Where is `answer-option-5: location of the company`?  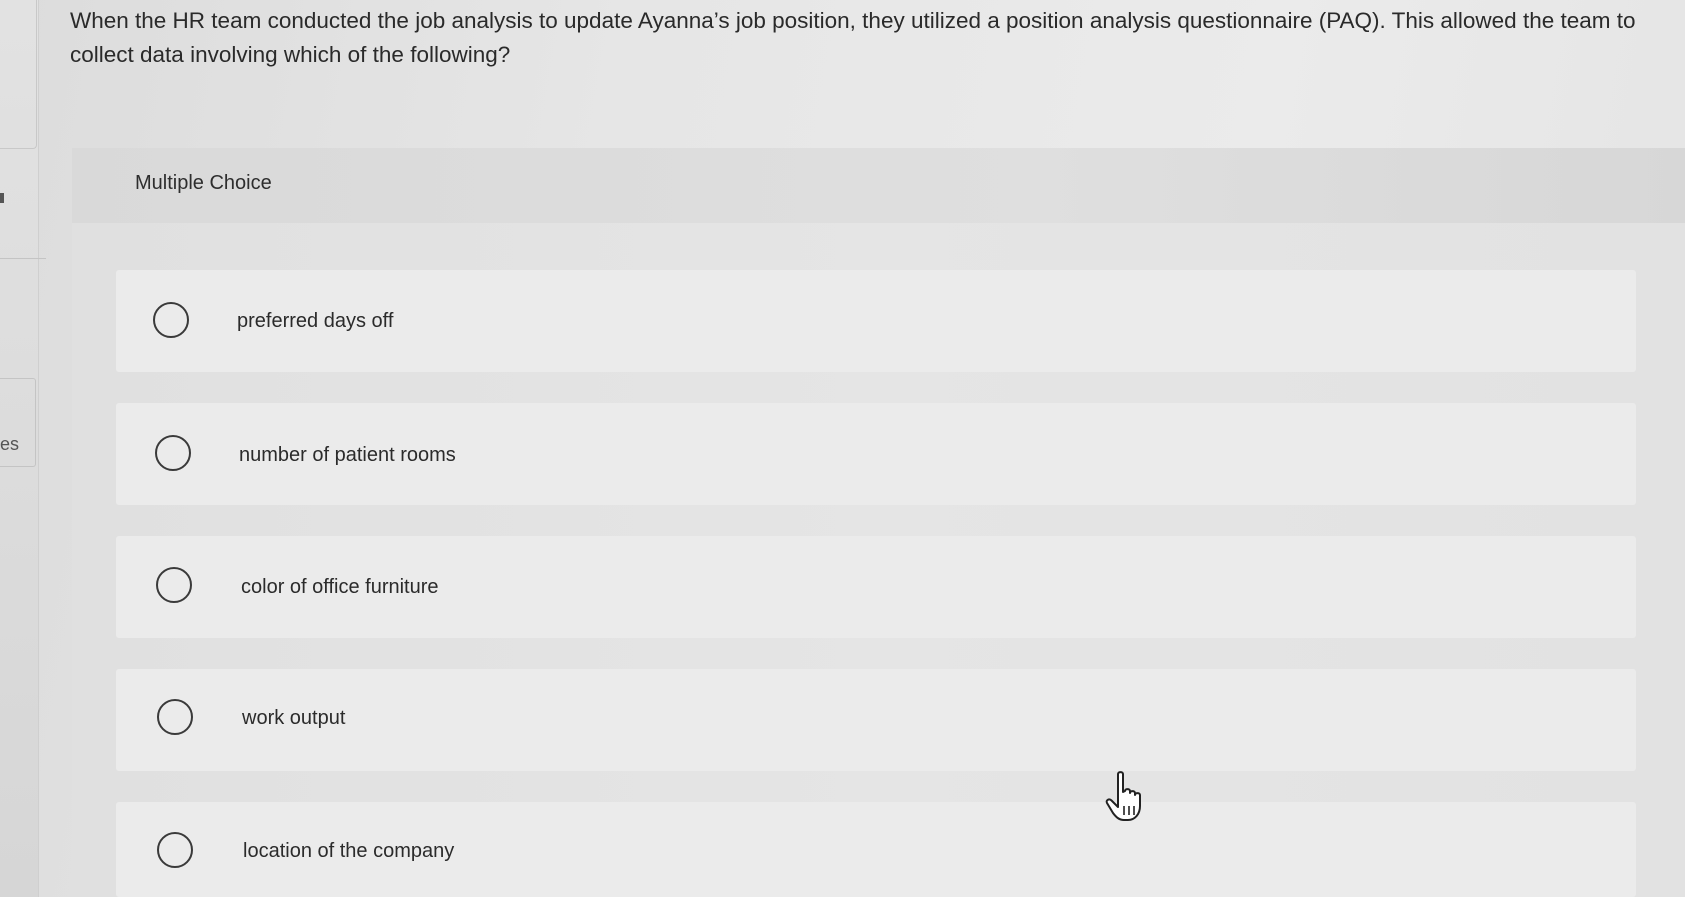 answer-option-5: location of the company is located at coordinates (876, 849).